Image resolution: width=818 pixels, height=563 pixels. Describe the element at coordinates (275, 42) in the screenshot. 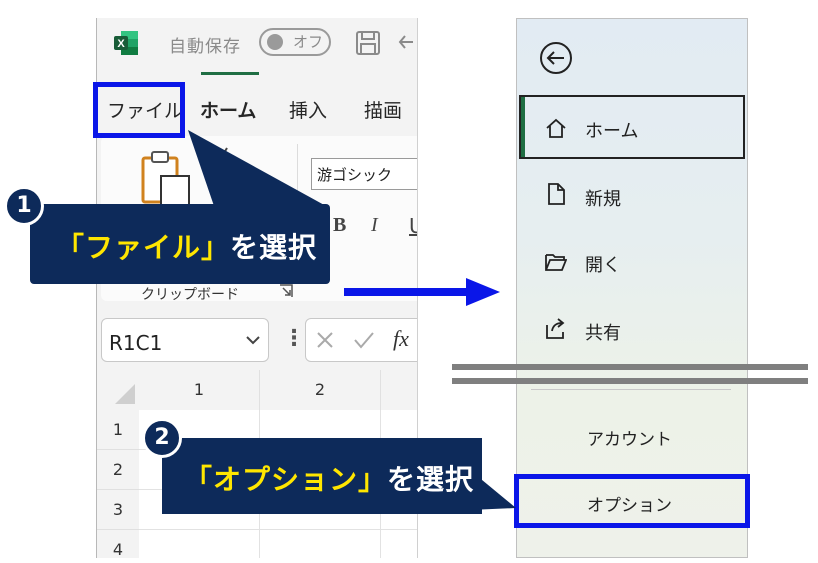

I see `toggle-knob` at that location.